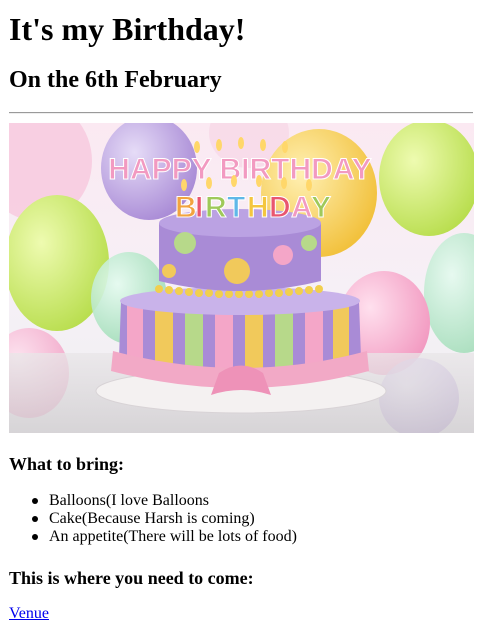 This screenshot has width=482, height=627. What do you see at coordinates (241, 113) in the screenshot?
I see `horizontal-rule` at bounding box center [241, 113].